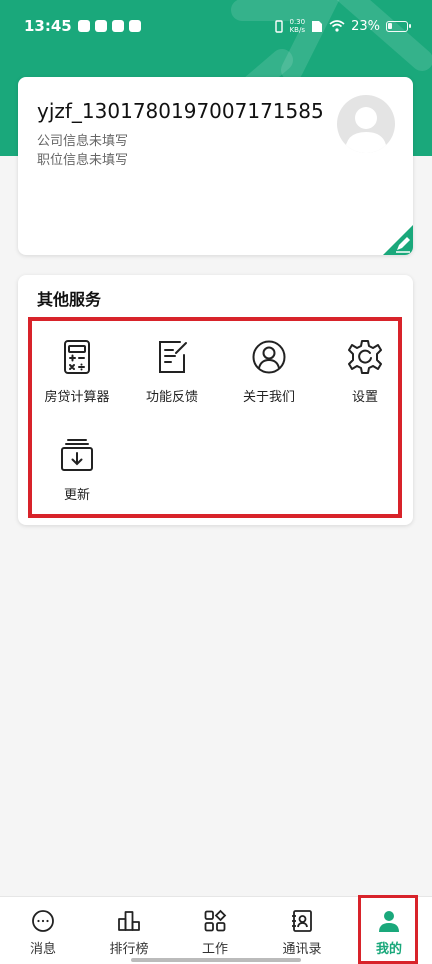  Describe the element at coordinates (69, 299) in the screenshot. I see `services-title: 其他服务` at that location.